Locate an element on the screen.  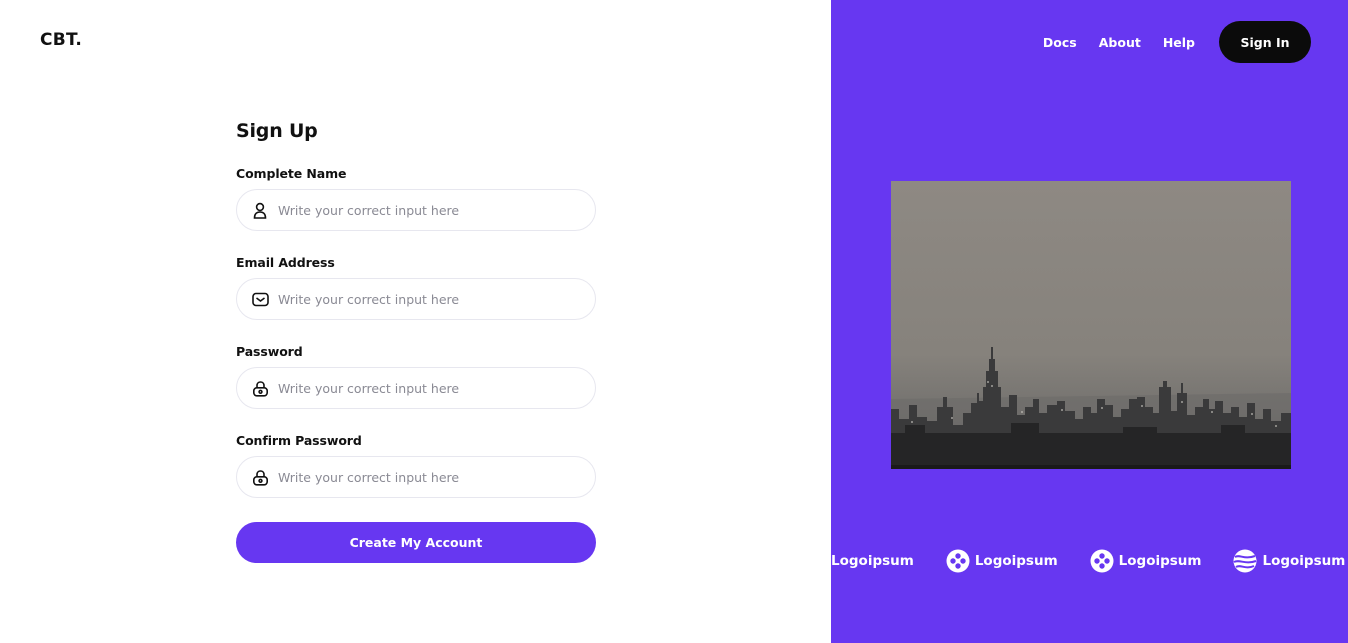
skyline-illustration is located at coordinates (1091, 325).